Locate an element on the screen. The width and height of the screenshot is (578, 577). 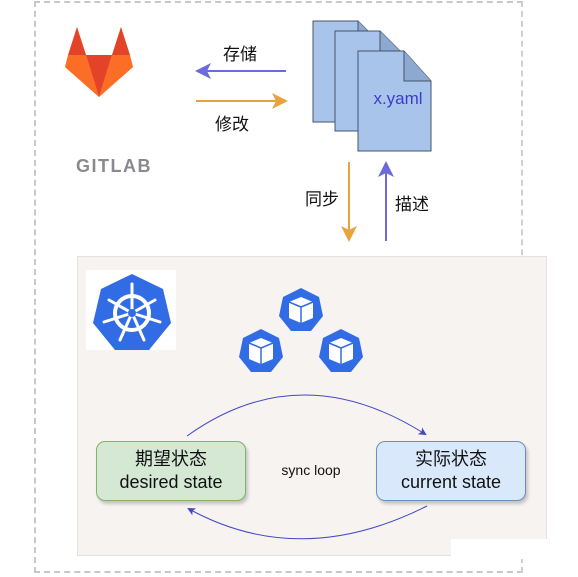
sync-loop-arrow-top is located at coordinates (306, 415).